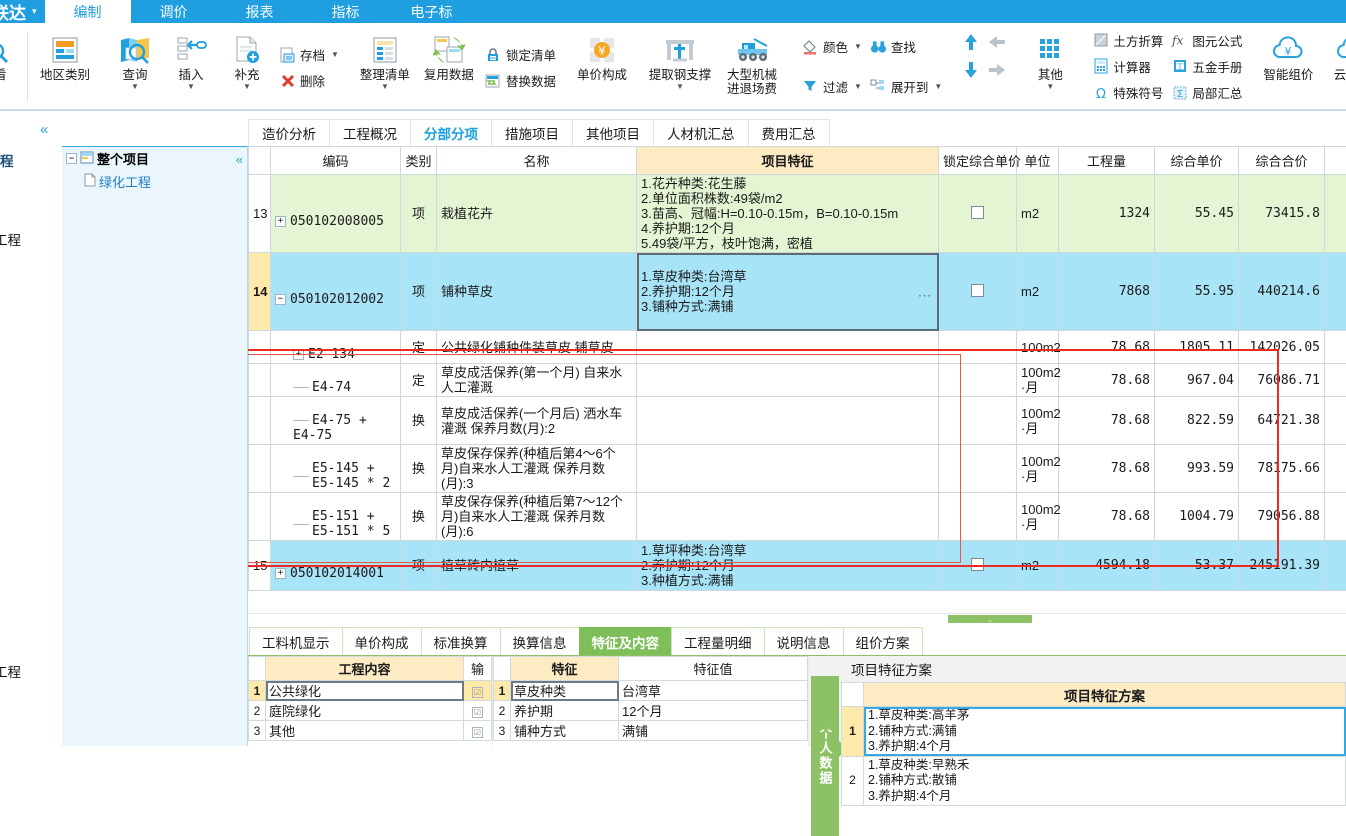  Describe the element at coordinates (990, 619) in the screenshot. I see `splitter-handle: ⌄` at that location.